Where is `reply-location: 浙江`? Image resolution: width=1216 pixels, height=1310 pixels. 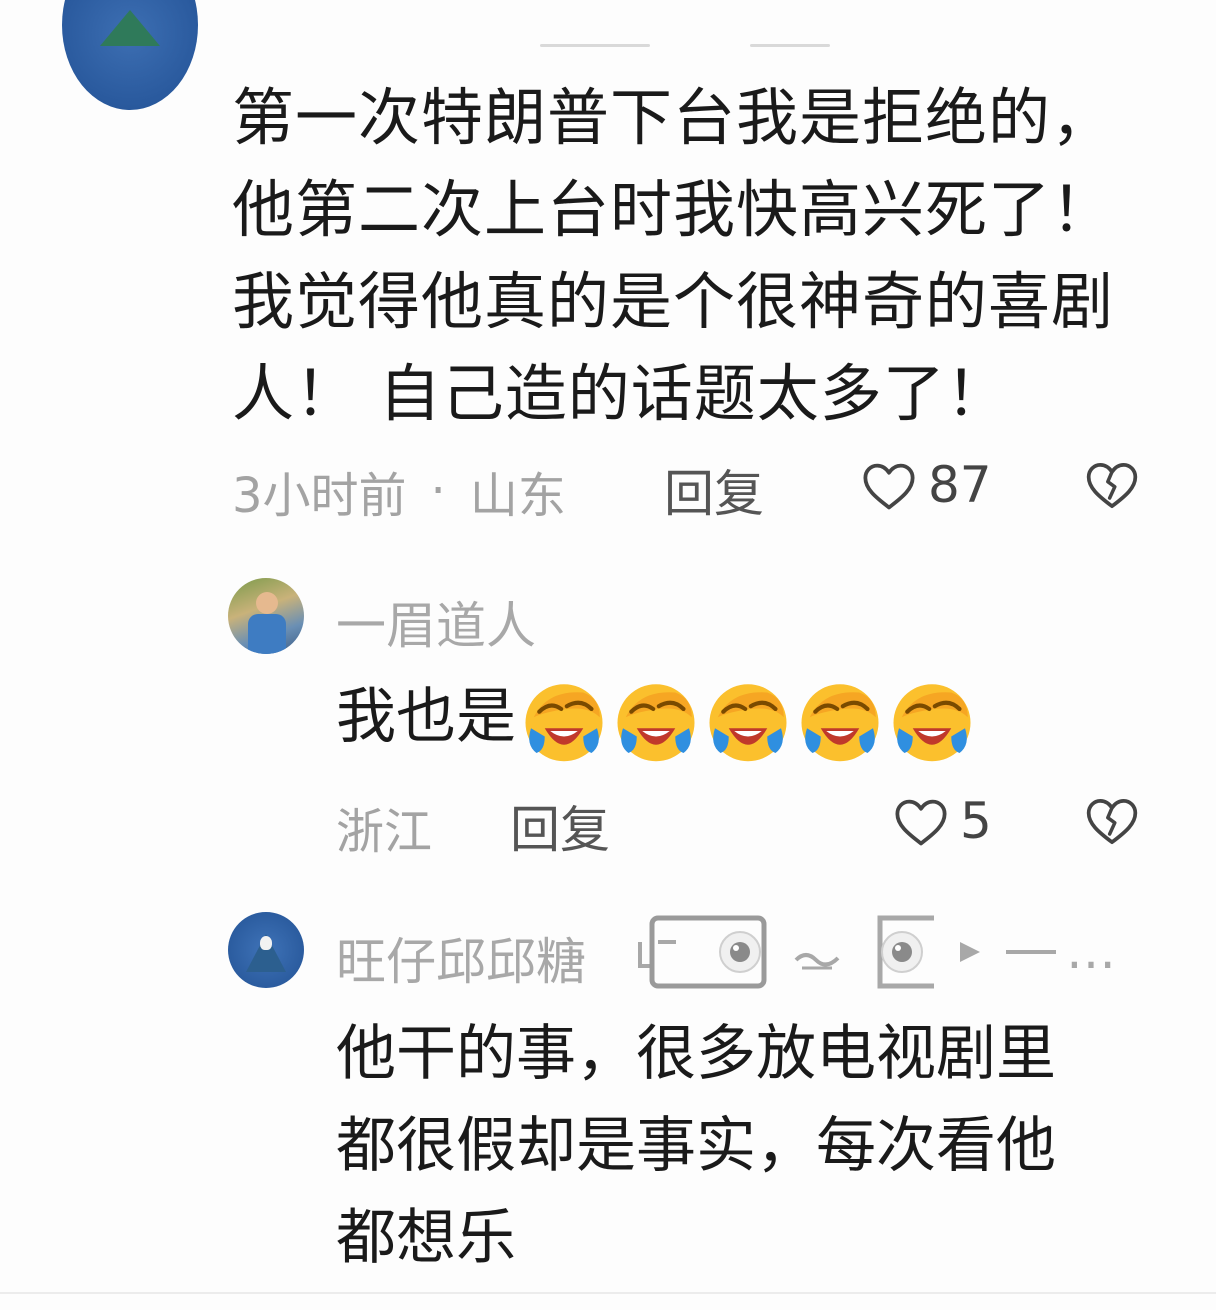 reply-location: 浙江 is located at coordinates (384, 832).